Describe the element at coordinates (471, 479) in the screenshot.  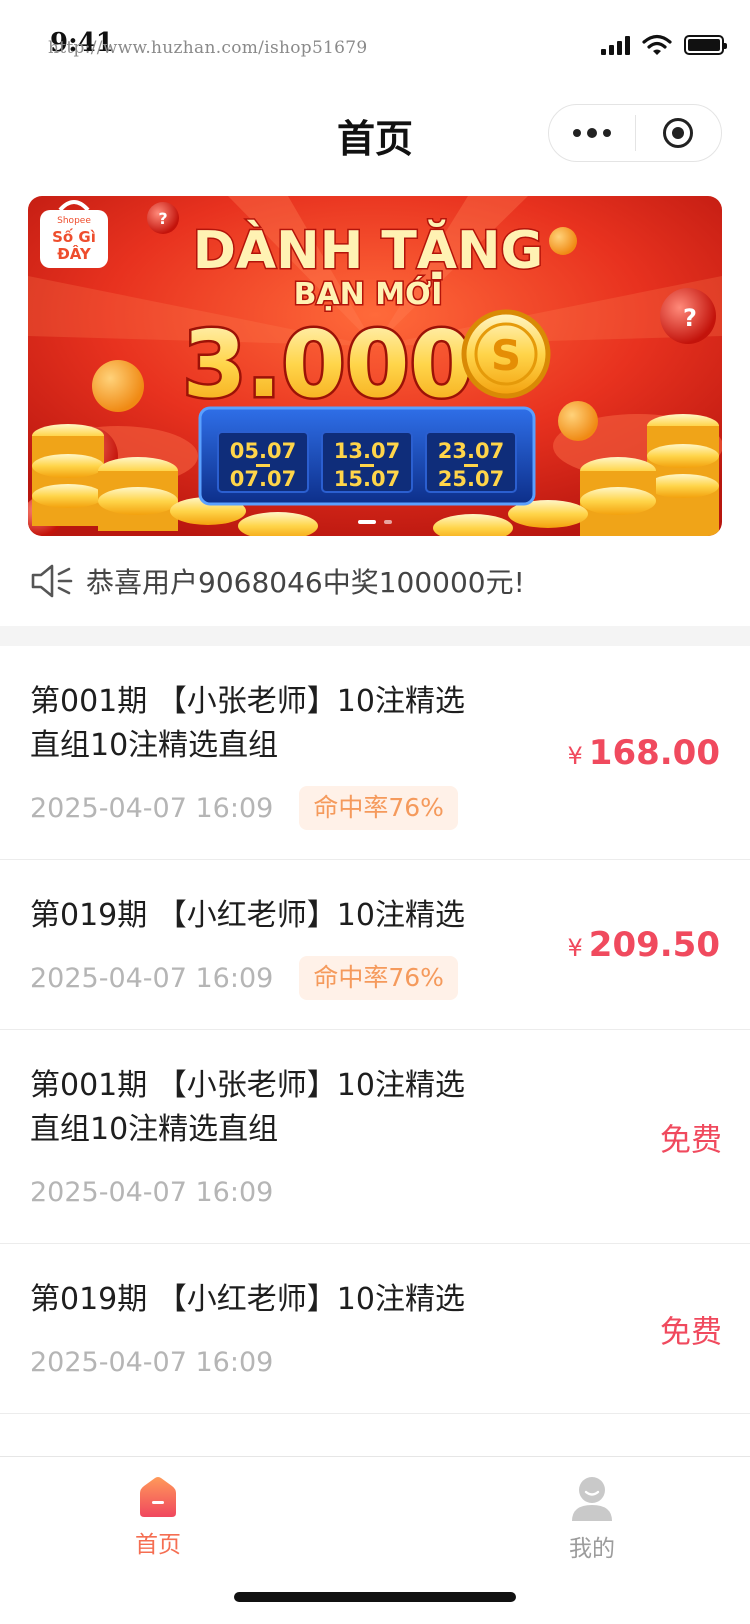
I see `svg-text: 25.07` at that location.